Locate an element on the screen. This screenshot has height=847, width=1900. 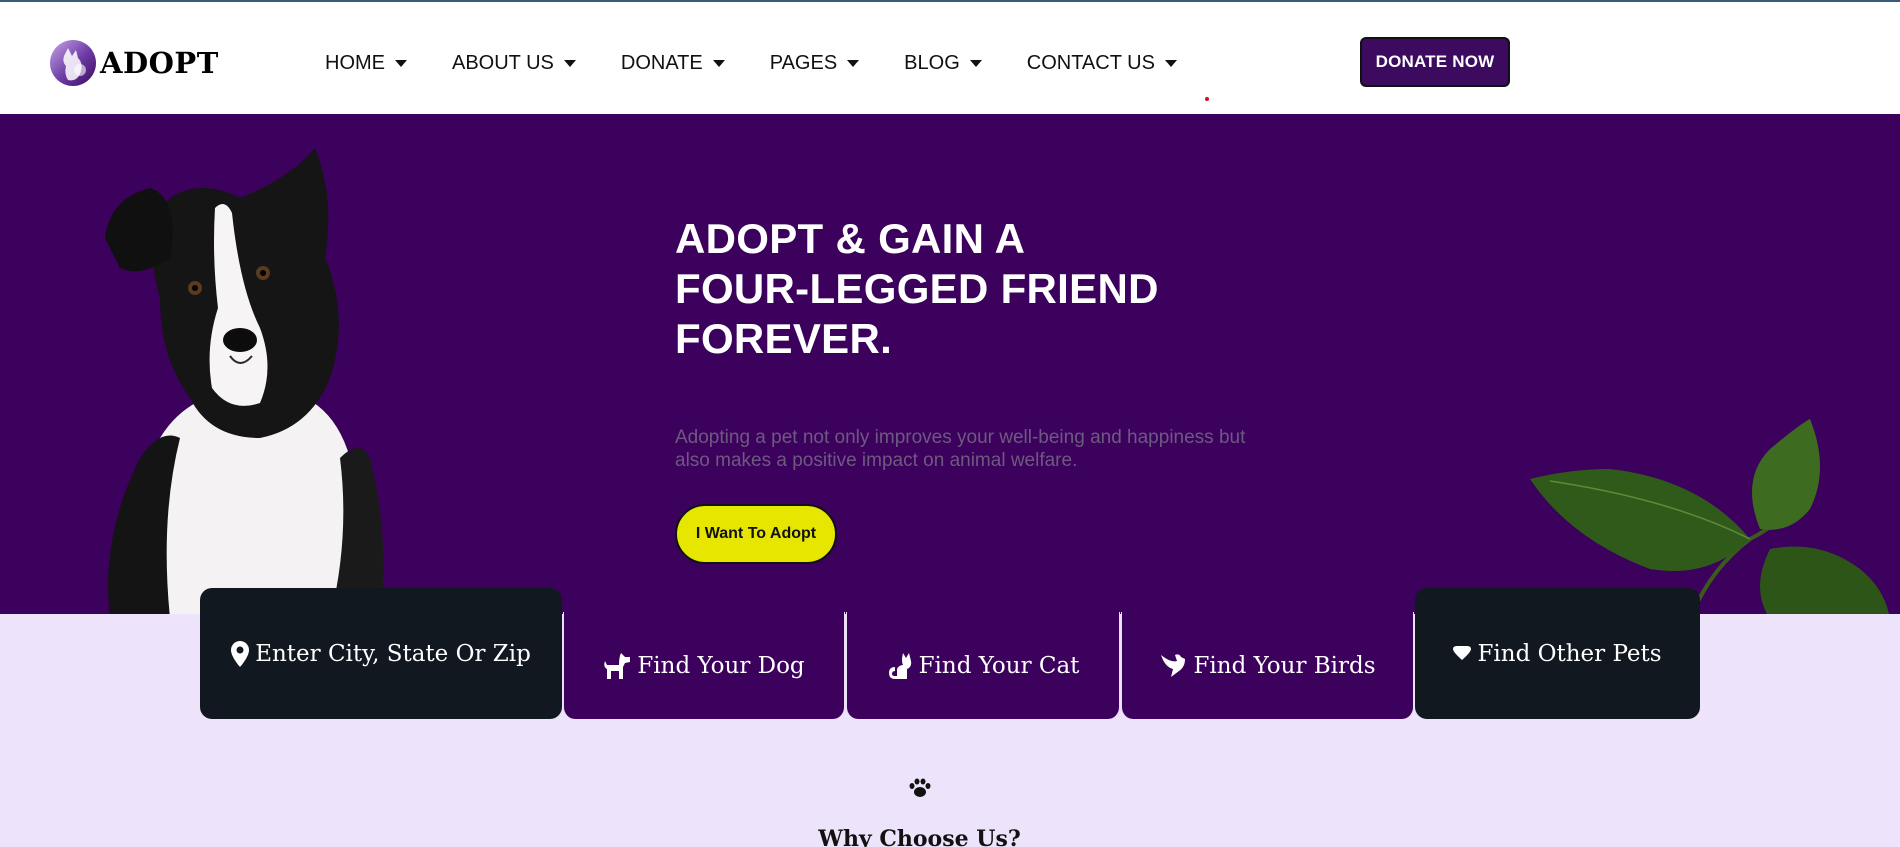
heart-icon is located at coordinates (1462, 653).